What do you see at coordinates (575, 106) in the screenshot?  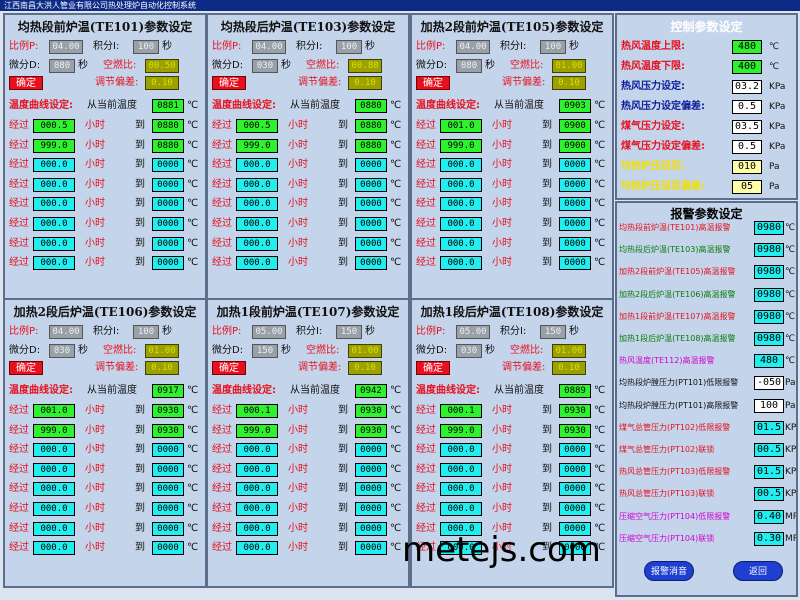 I see `current-temp-field: 0903` at bounding box center [575, 106].